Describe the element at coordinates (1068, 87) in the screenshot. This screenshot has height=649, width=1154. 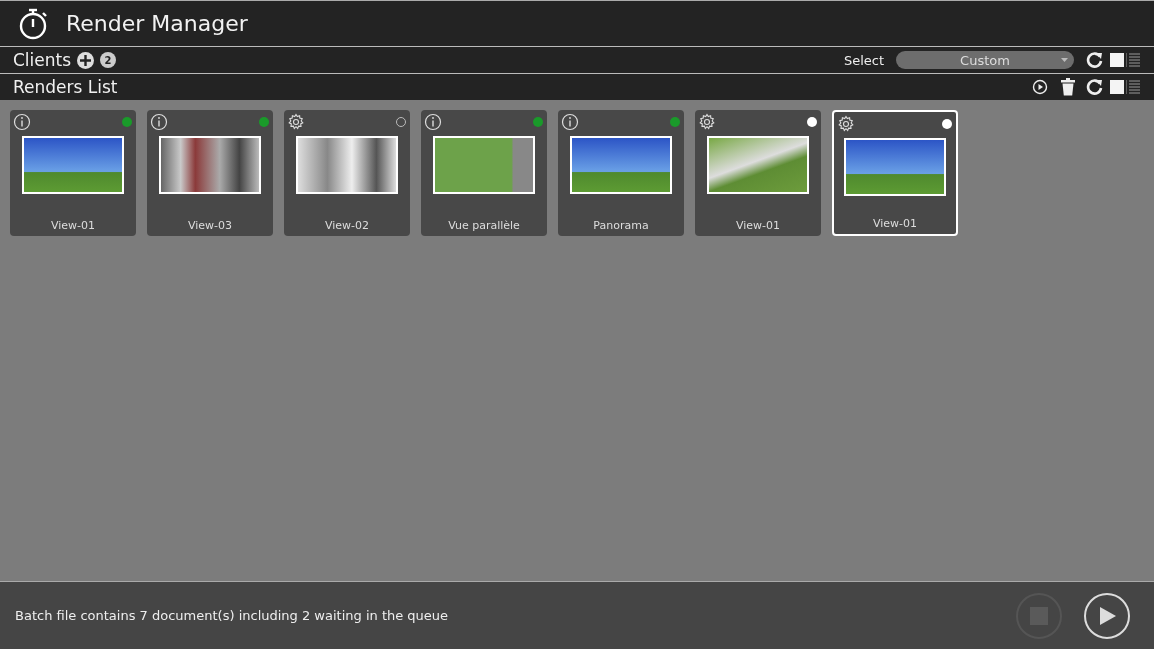
I see `trash-icon` at that location.